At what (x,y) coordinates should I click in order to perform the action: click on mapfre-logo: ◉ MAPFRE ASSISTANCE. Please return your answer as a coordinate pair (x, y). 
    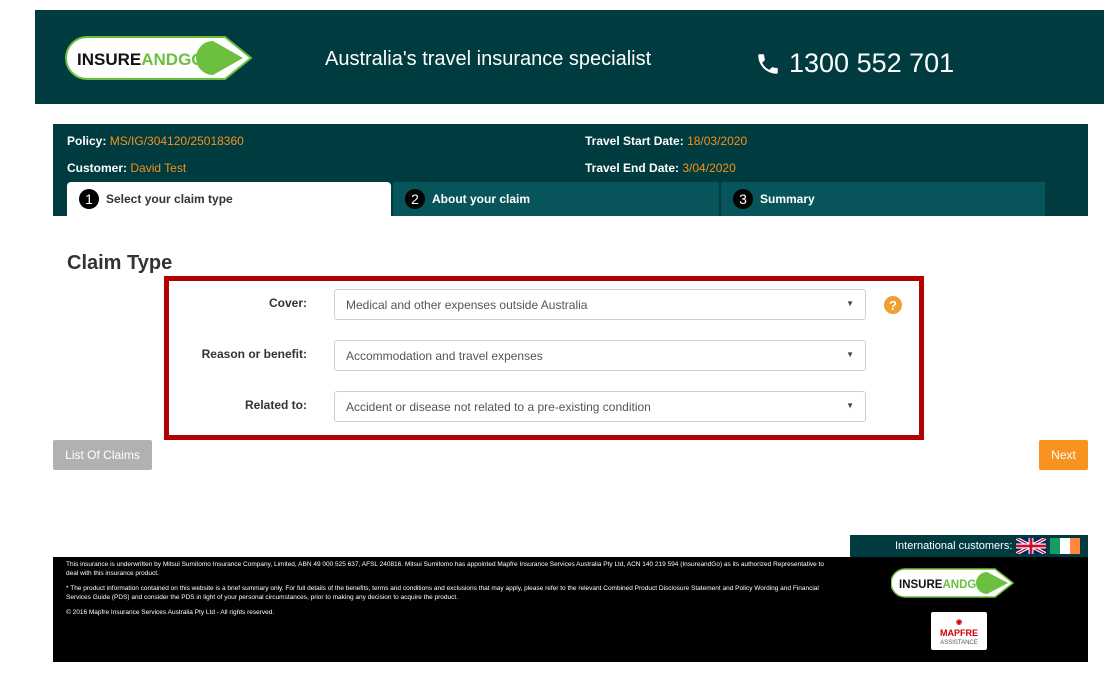
    Looking at the image, I should click on (959, 631).